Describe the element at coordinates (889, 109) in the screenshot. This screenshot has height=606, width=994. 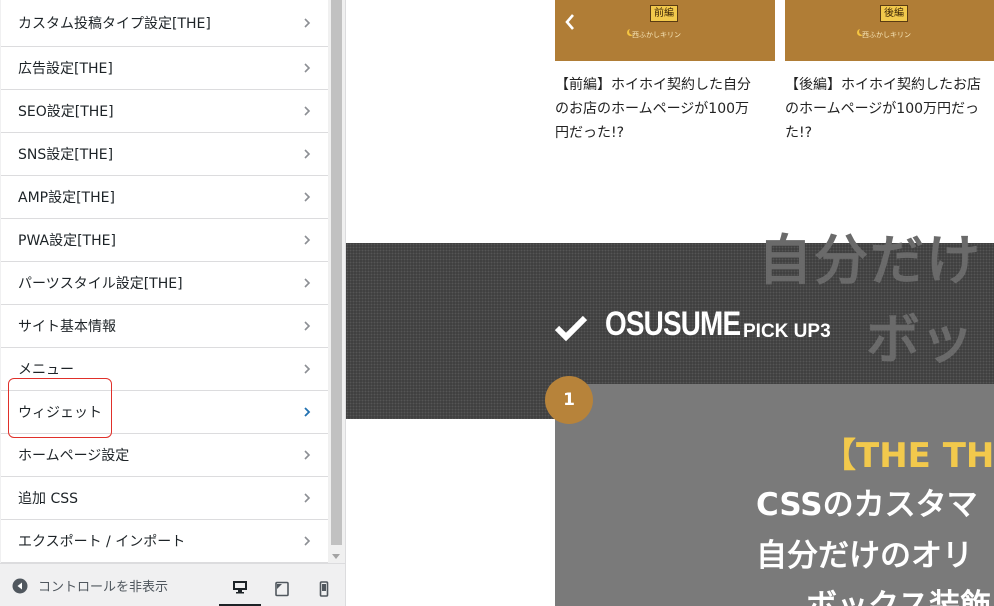
I see `post-title-link: 【後編】ホイホイ契約したお店 のホームページが100万円だっ た!?` at that location.